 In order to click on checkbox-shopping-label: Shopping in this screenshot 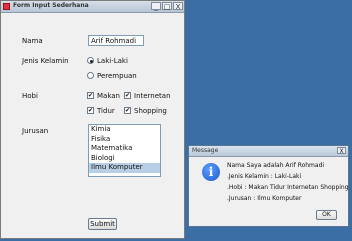, I will do `click(150, 111)`.